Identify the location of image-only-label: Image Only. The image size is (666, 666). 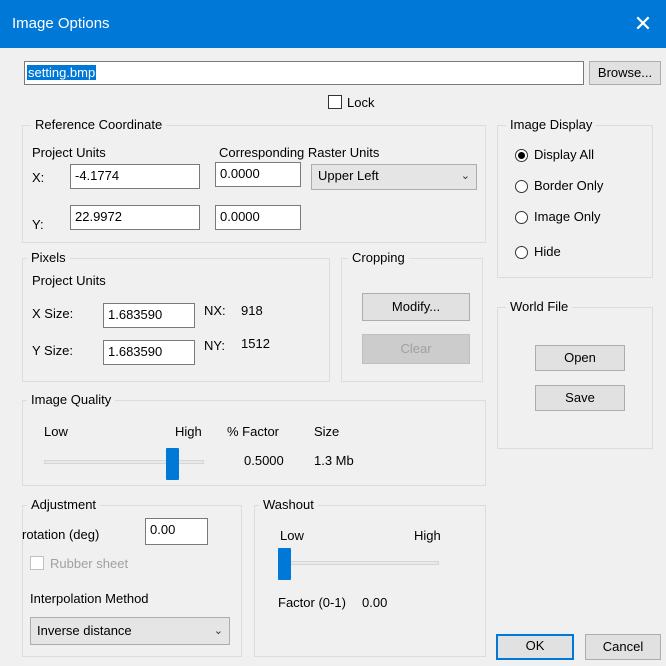
(567, 216).